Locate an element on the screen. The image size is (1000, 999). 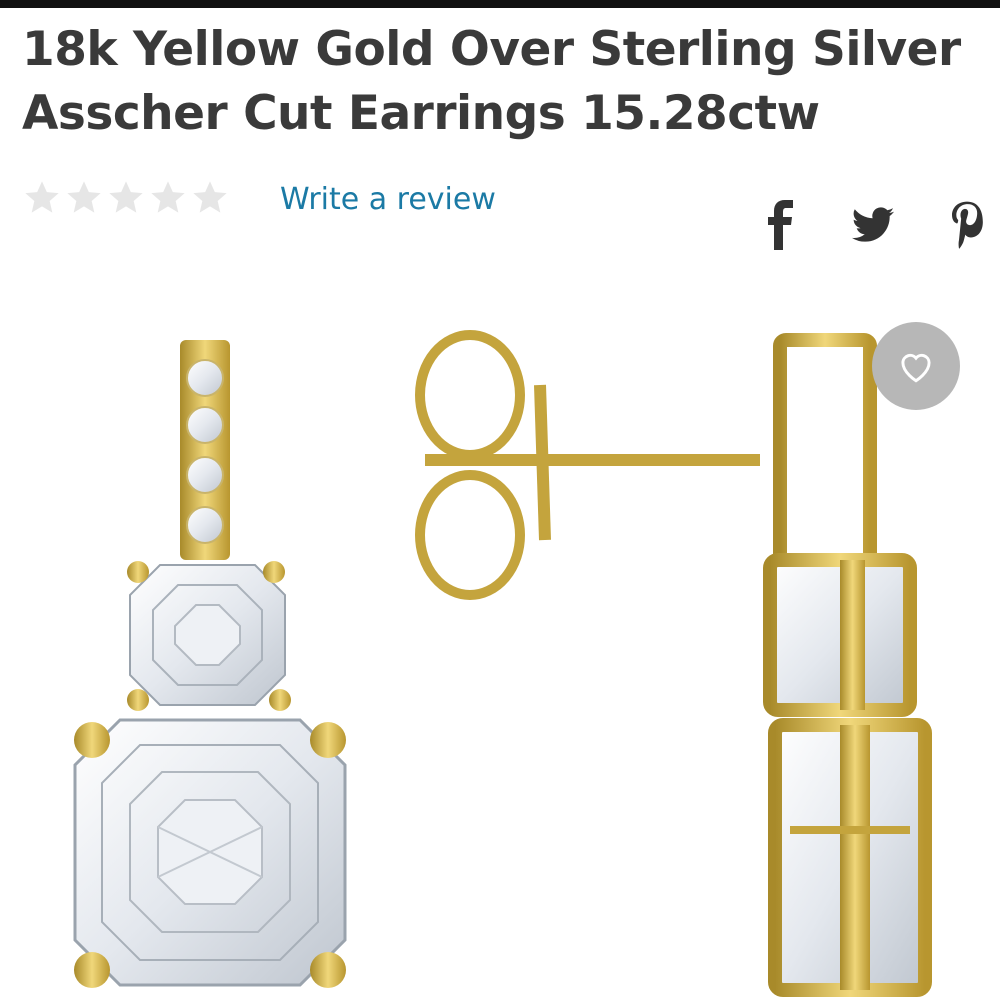
top-bar is located at coordinates (500, 4).